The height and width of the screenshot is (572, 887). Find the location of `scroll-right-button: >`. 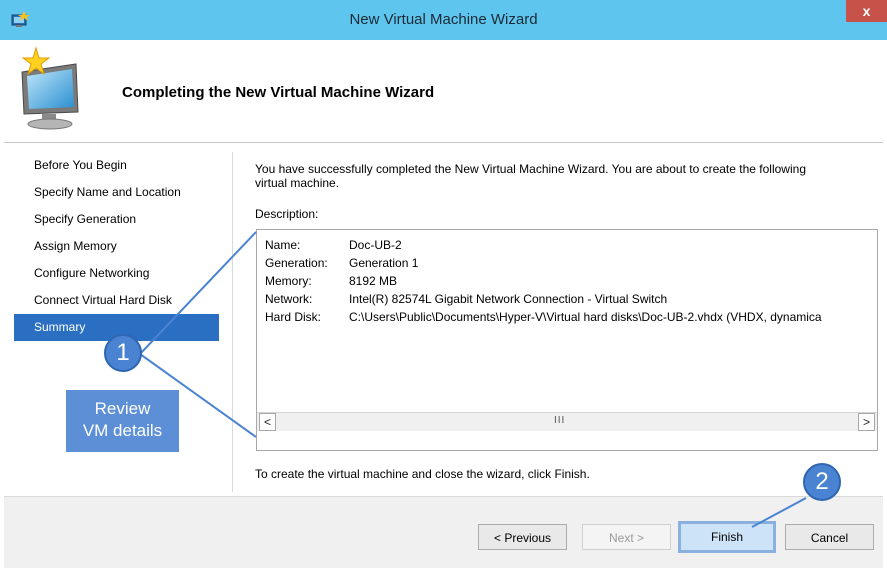

scroll-right-button: > is located at coordinates (866, 422).